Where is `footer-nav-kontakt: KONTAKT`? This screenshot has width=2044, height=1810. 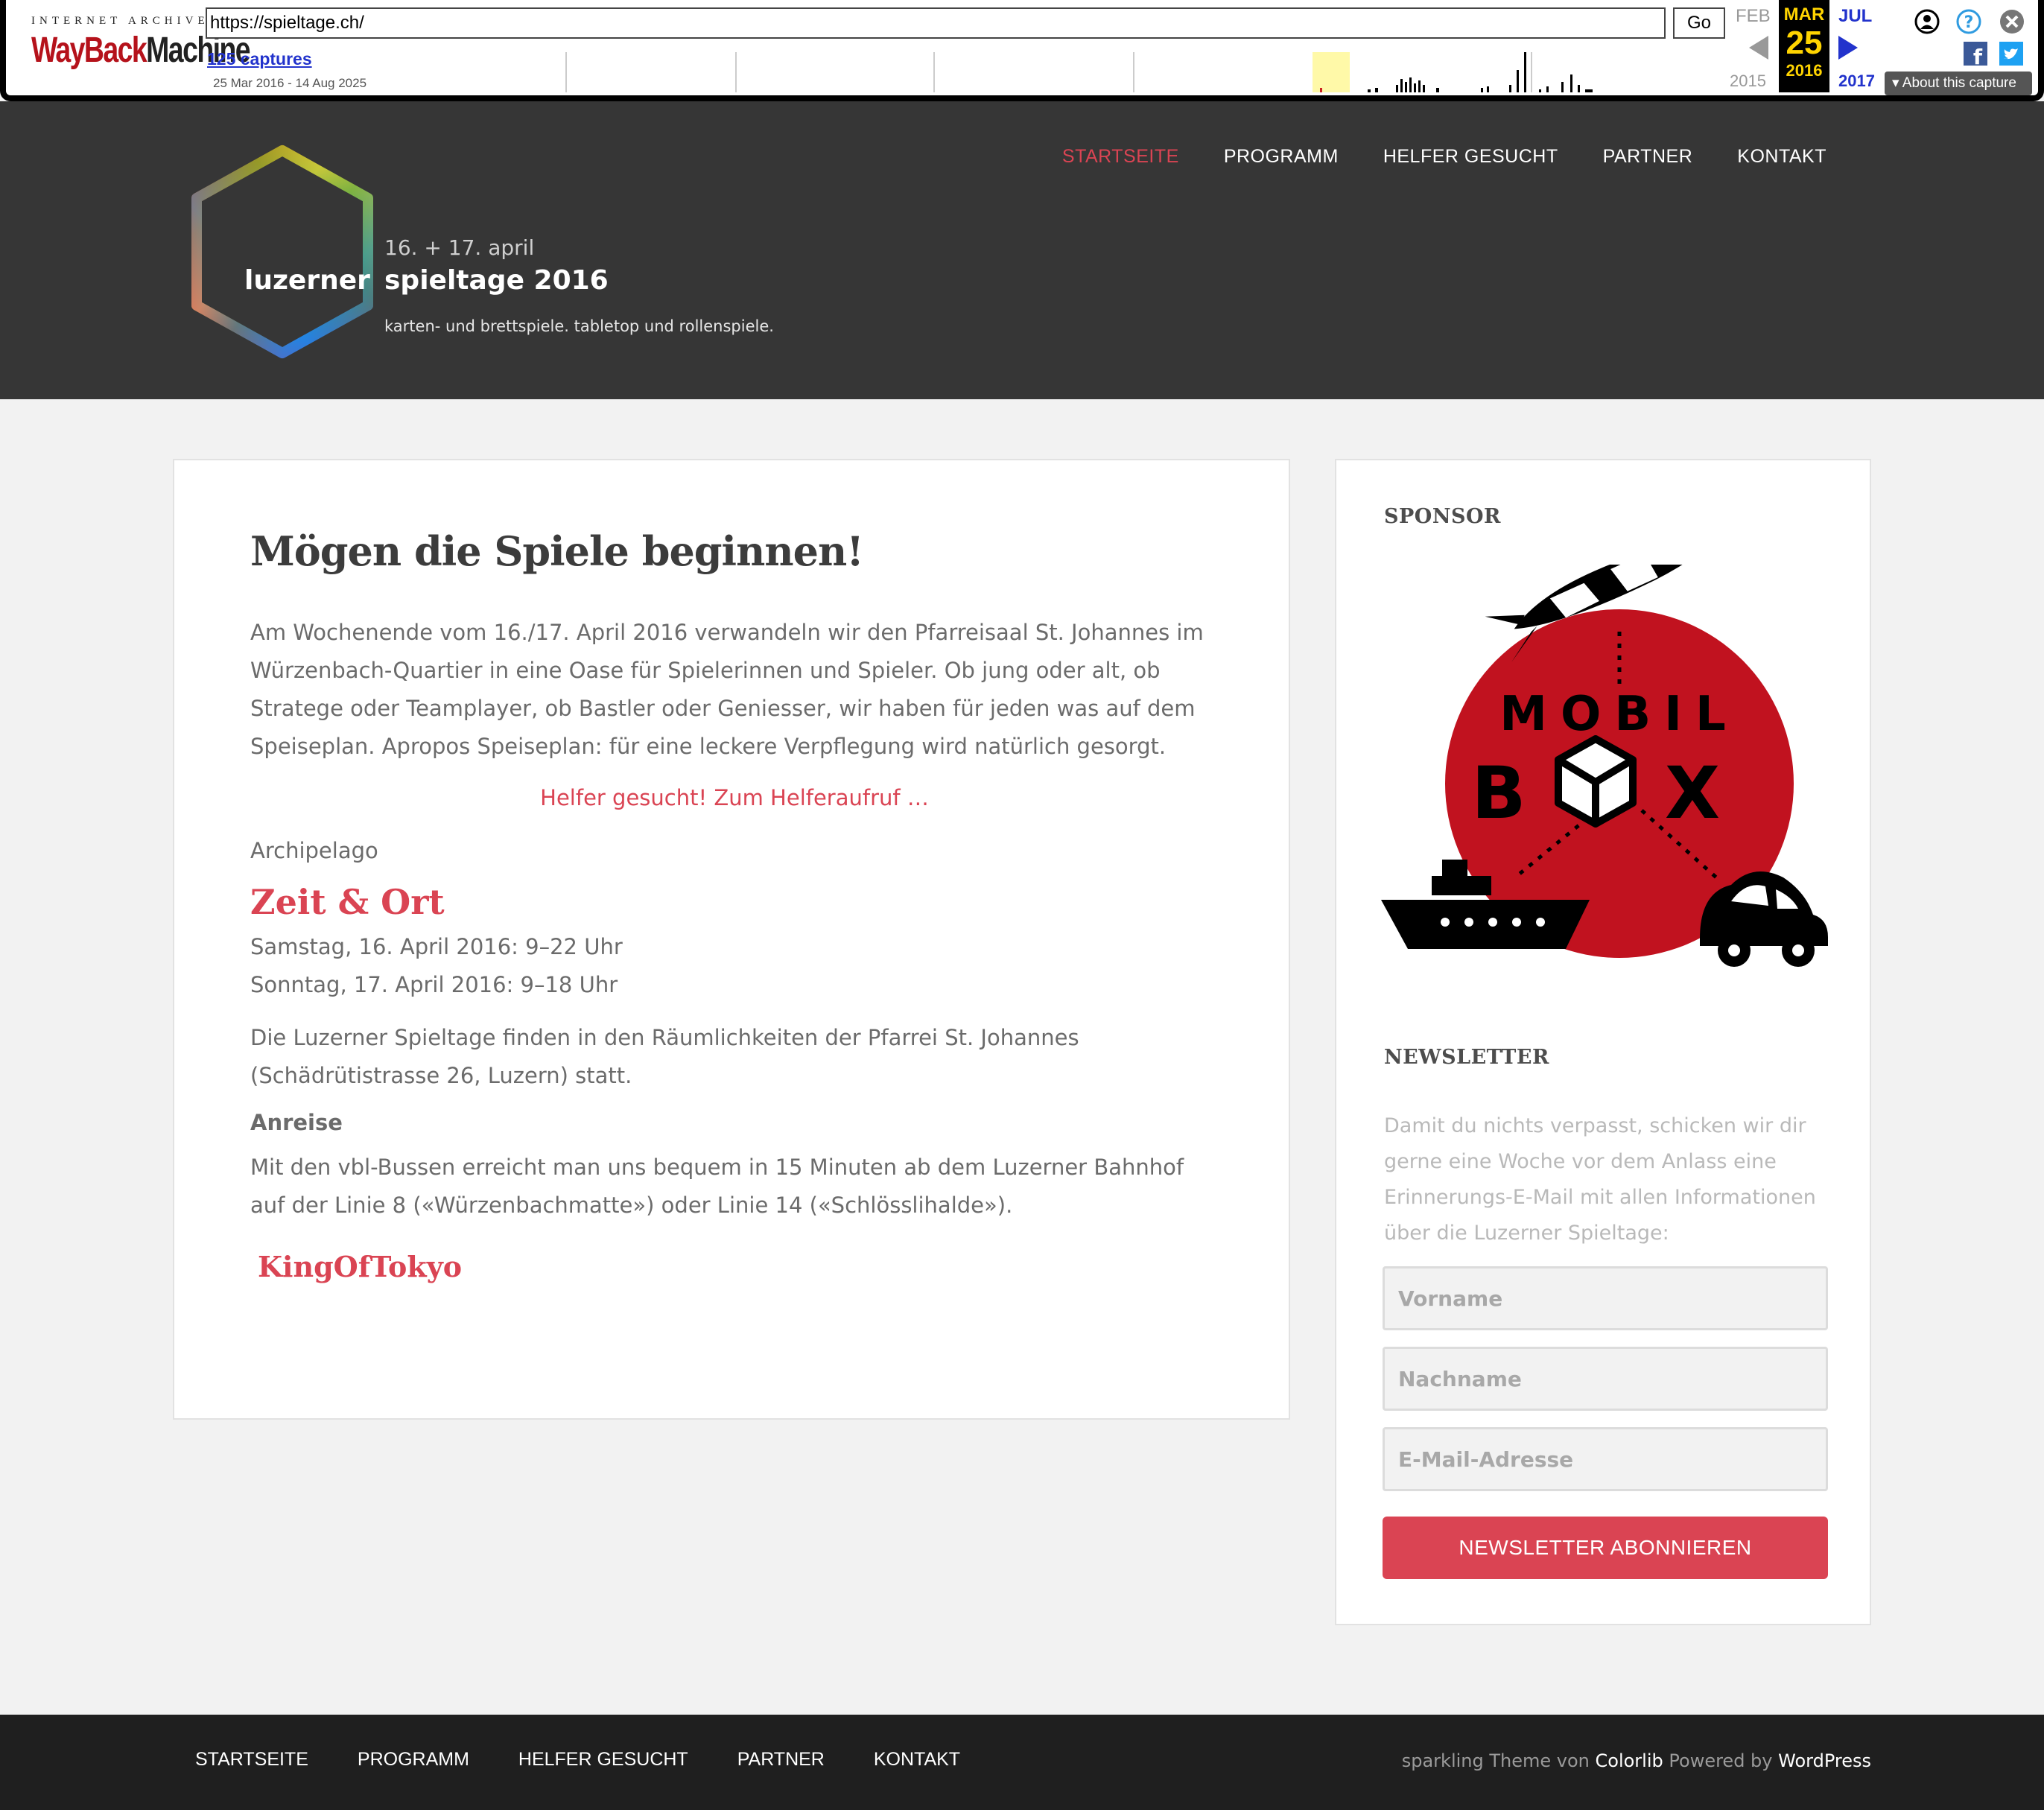
footer-nav-kontakt: KONTAKT is located at coordinates (917, 1760).